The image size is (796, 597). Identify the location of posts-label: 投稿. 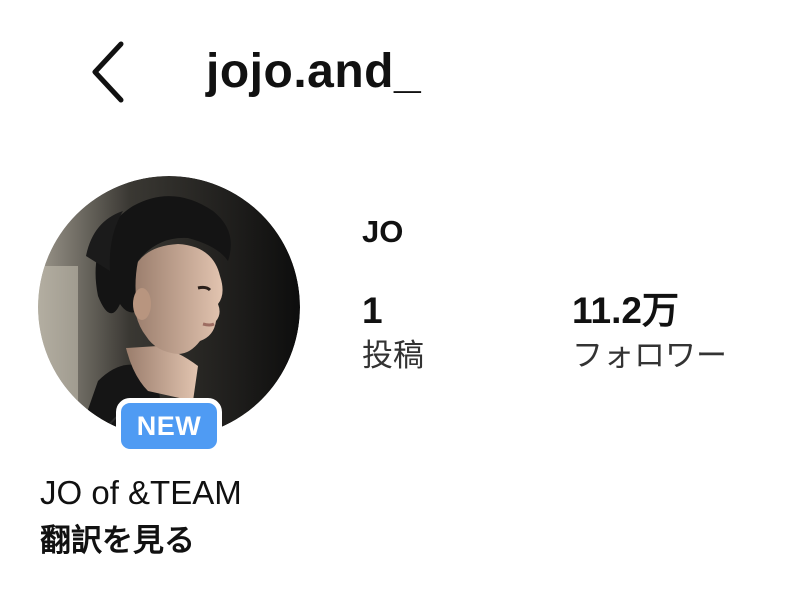
(393, 355).